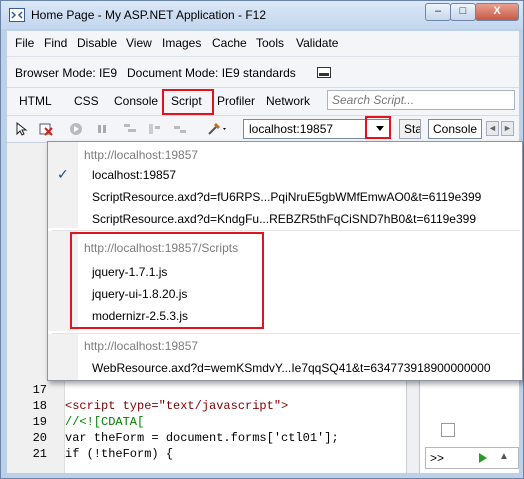 The image size is (524, 479). I want to click on document-mode-button: Document Mode: IE9 standards, so click(211, 73).